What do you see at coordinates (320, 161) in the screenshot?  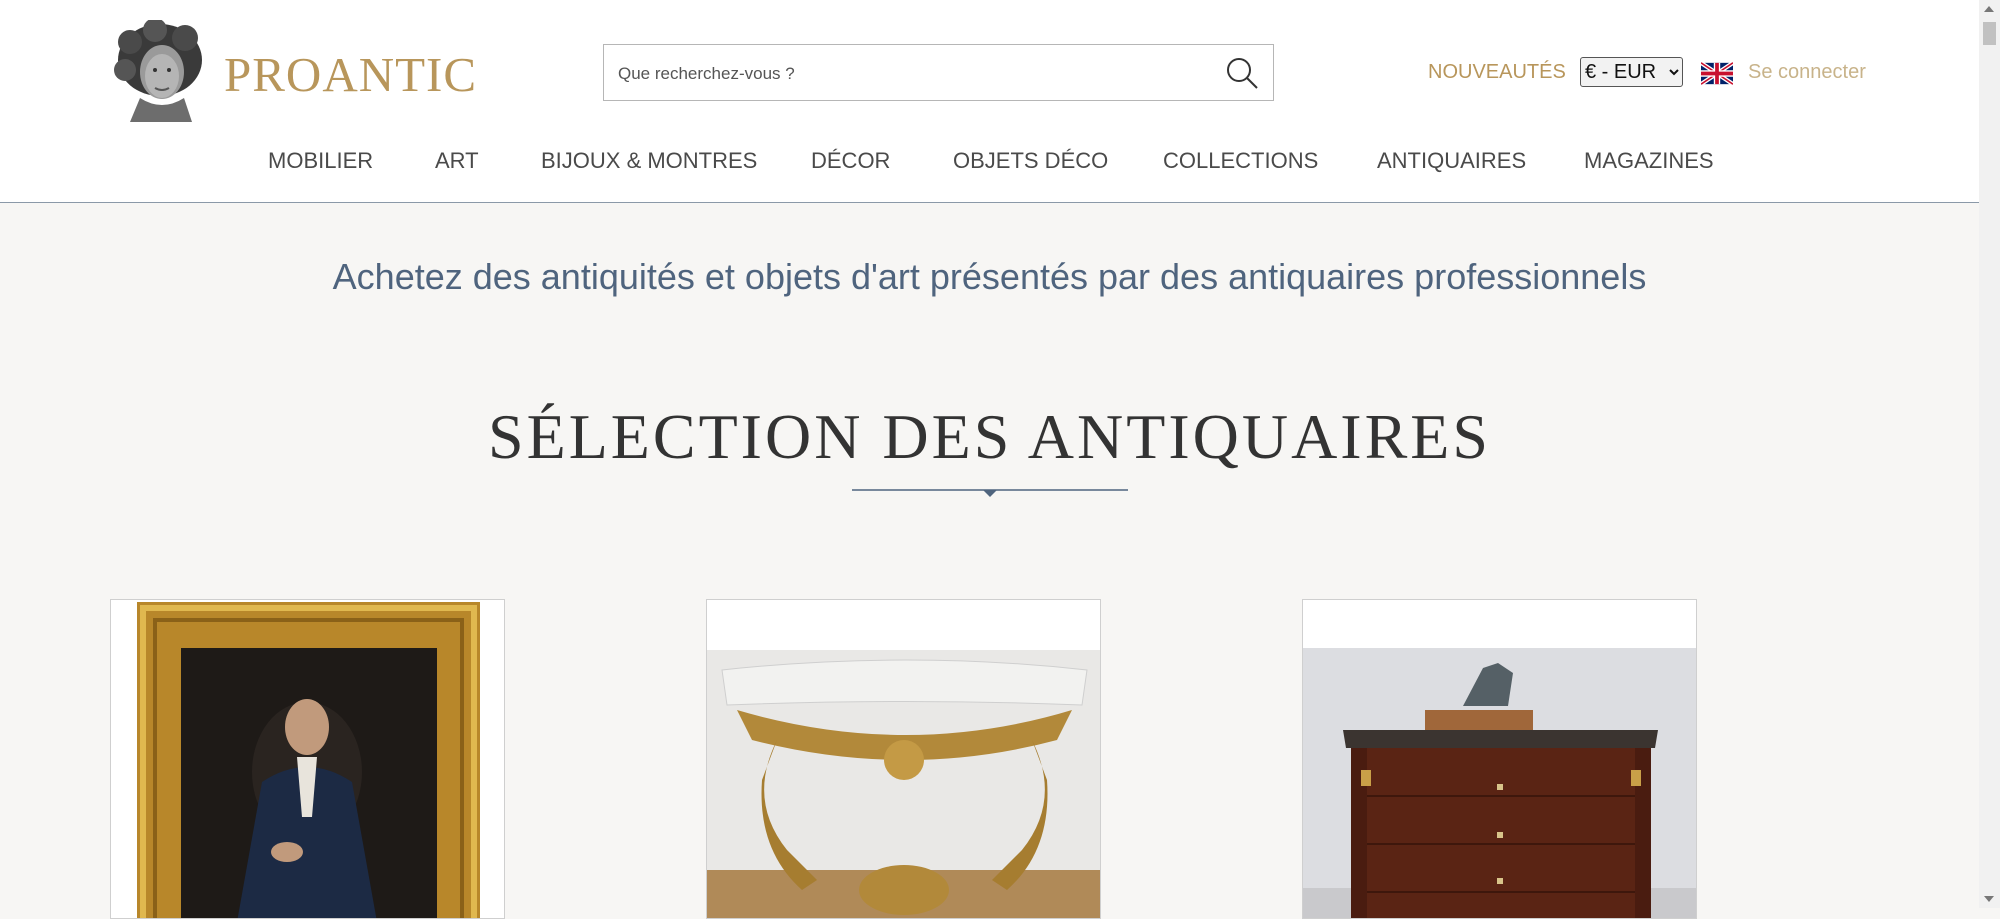 I see `nav-item-mobilier: MOBILIER` at bounding box center [320, 161].